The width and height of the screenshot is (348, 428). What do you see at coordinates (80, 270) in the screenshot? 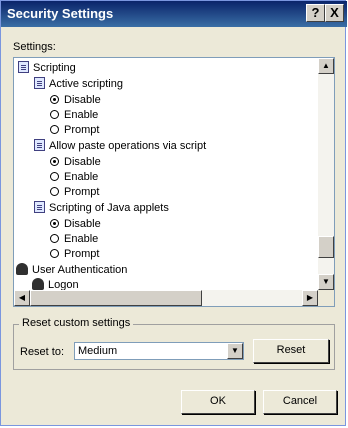
I see `tree-item-label: User Authentication` at bounding box center [80, 270].